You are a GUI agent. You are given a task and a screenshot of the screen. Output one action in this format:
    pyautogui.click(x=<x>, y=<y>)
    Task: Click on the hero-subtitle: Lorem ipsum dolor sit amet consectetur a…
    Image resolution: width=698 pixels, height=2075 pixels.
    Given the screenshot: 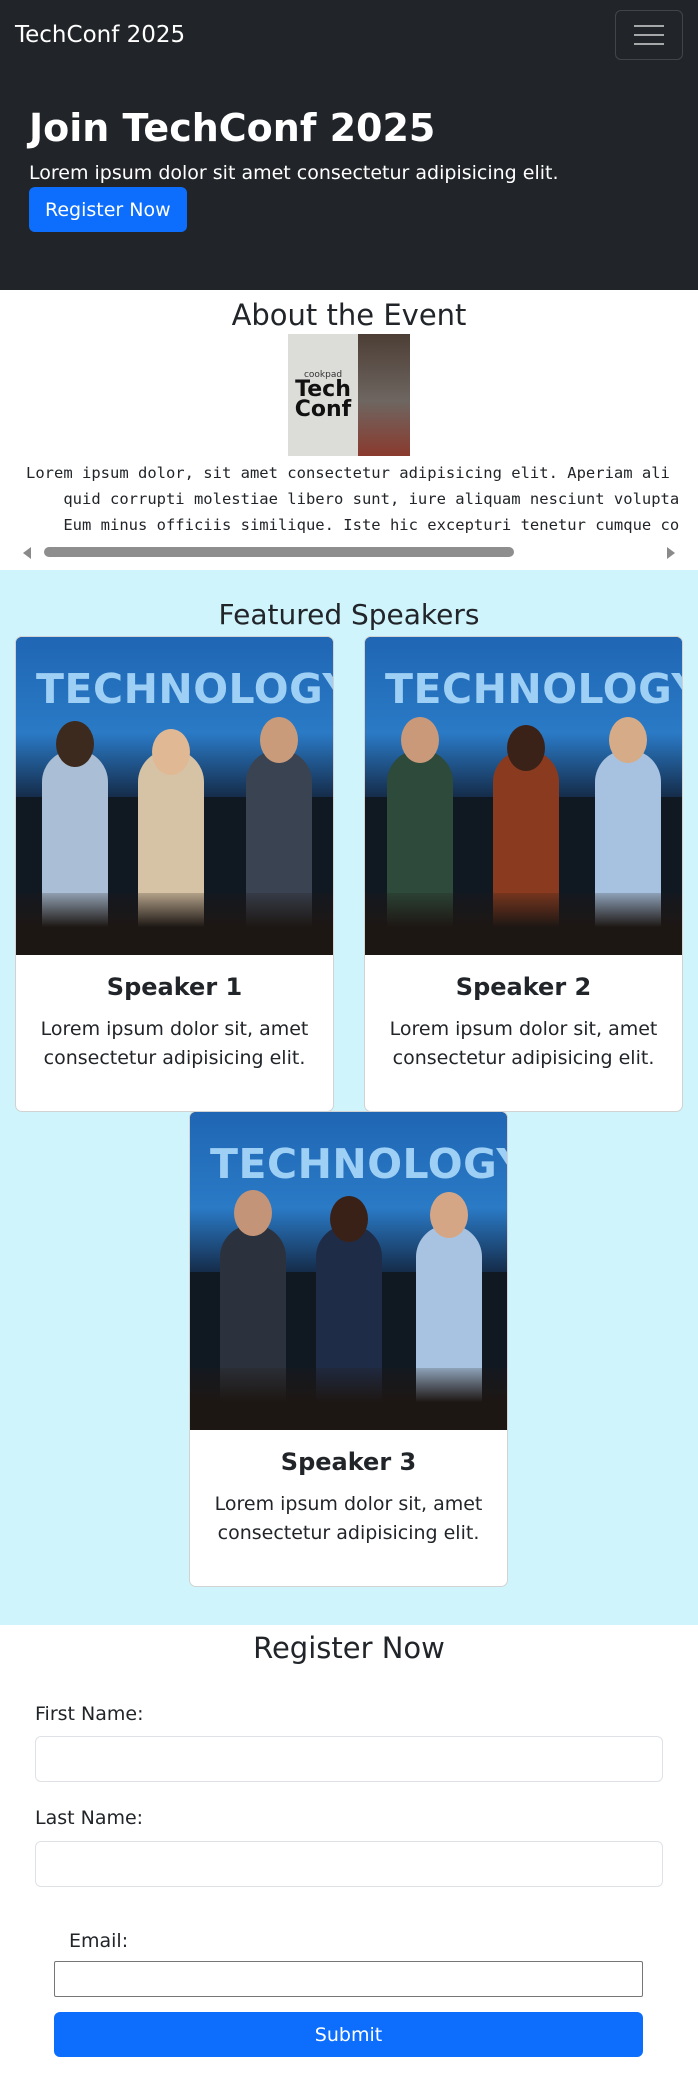 What is the action you would take?
    pyautogui.click(x=294, y=173)
    